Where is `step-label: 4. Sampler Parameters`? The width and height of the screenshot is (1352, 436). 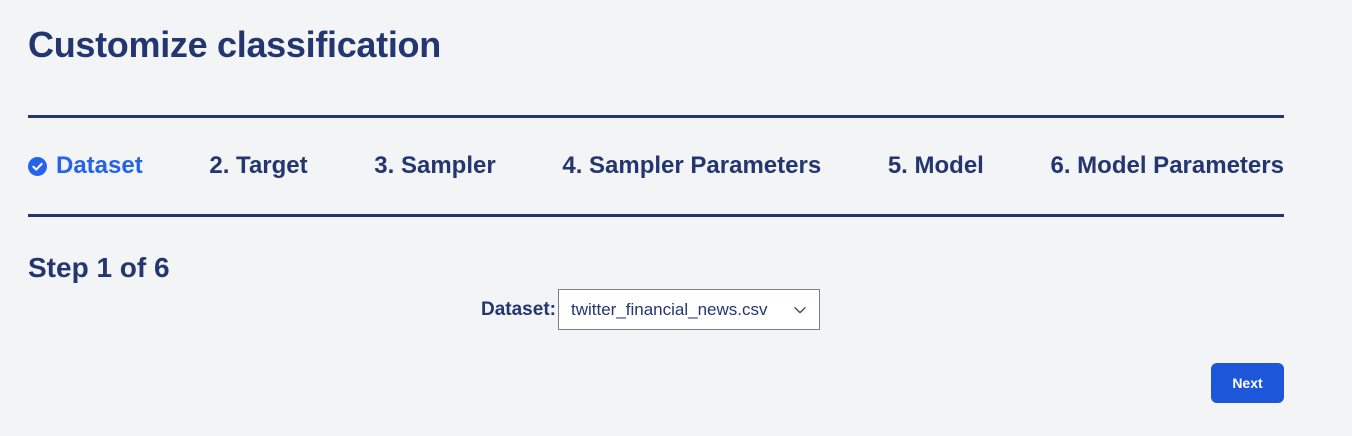
step-label: 4. Sampler Parameters is located at coordinates (692, 165).